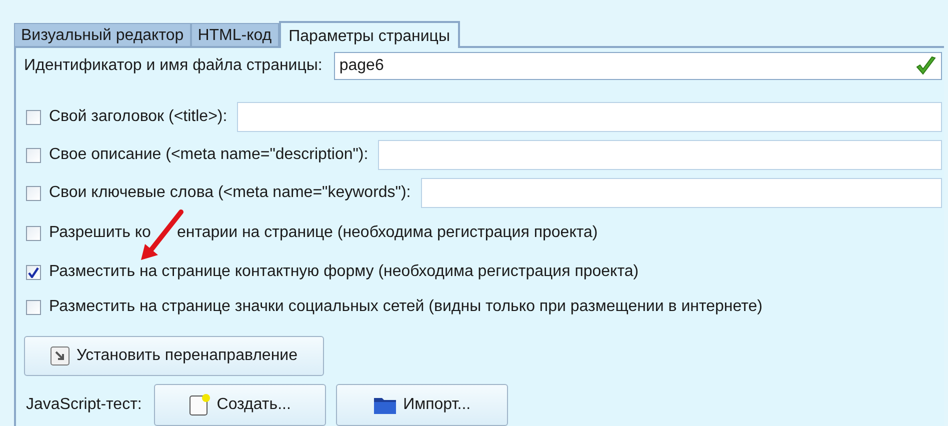  What do you see at coordinates (638, 66) in the screenshot?
I see `id-field: page6` at bounding box center [638, 66].